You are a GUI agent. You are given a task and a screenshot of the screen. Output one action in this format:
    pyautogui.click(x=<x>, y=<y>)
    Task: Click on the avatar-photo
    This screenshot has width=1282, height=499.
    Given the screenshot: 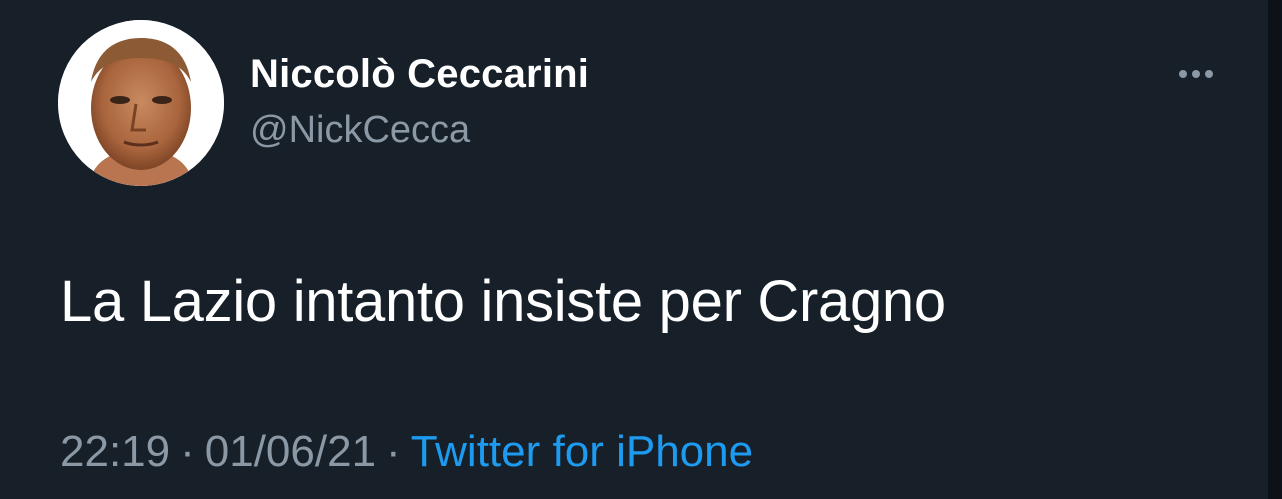 What is the action you would take?
    pyautogui.click(x=141, y=103)
    